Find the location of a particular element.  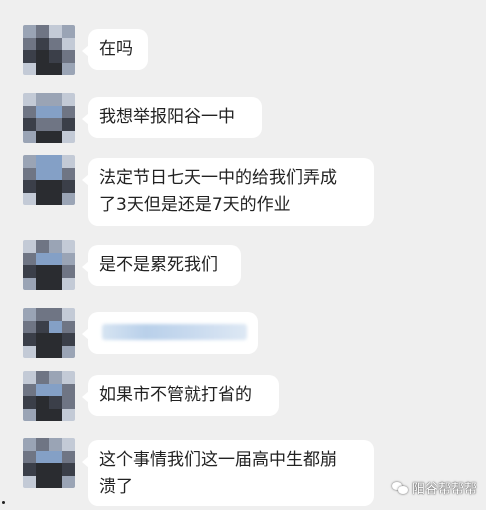

watermark-label: 阳谷帮帮帮 is located at coordinates (444, 489).